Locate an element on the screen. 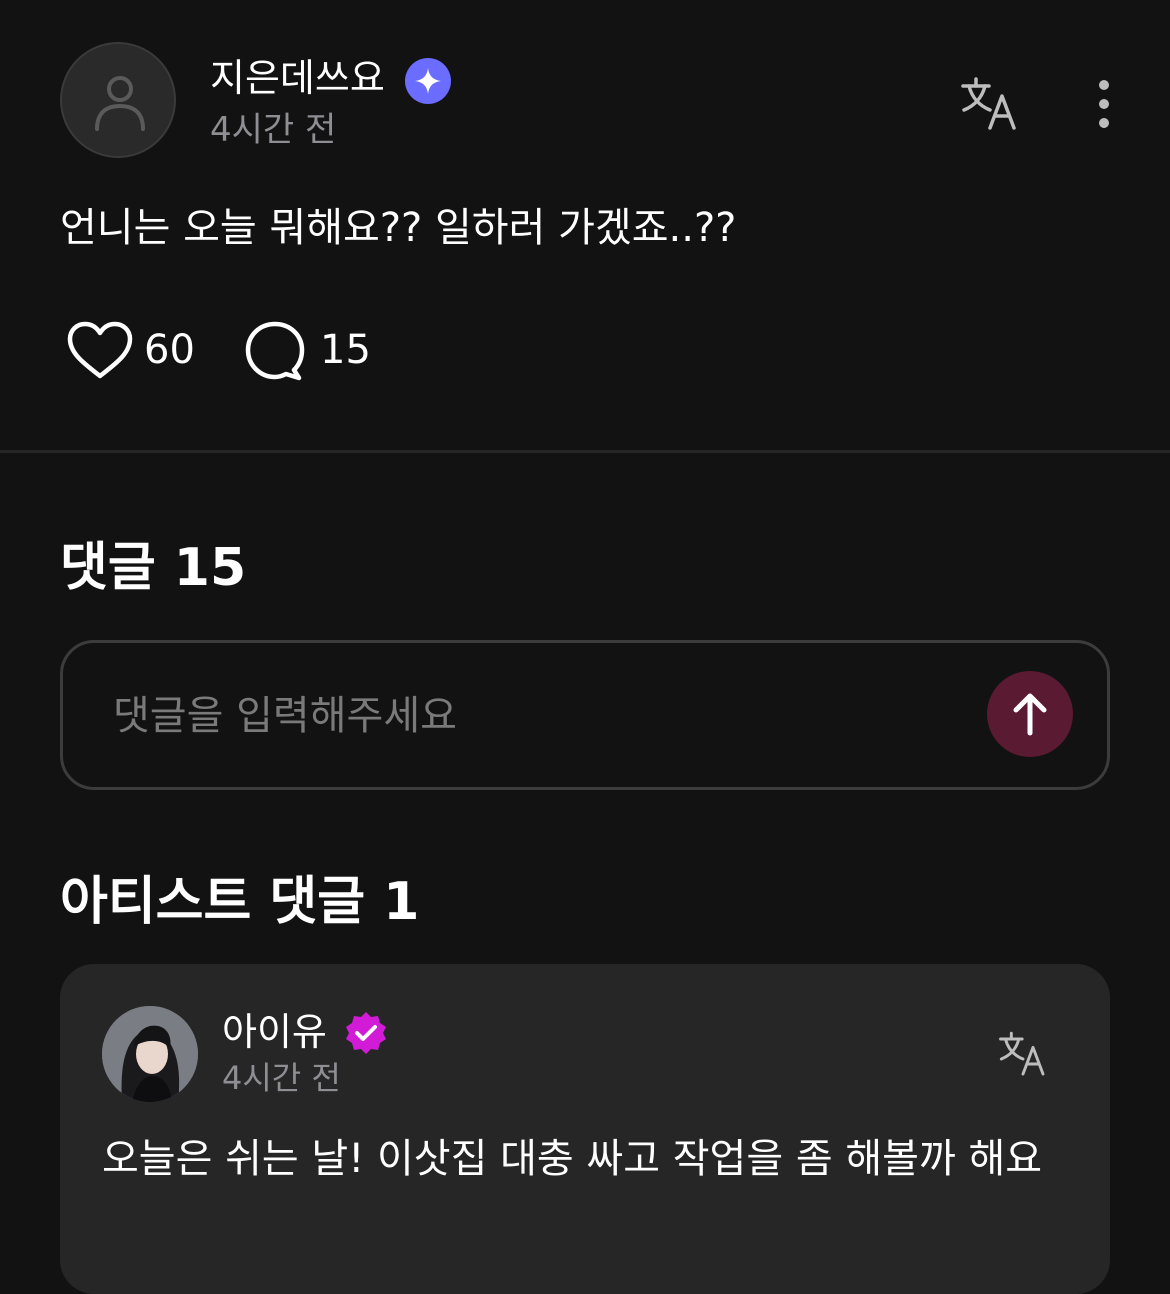  artist-comments-title: 아티스트 댓글 1 is located at coordinates (240, 902).